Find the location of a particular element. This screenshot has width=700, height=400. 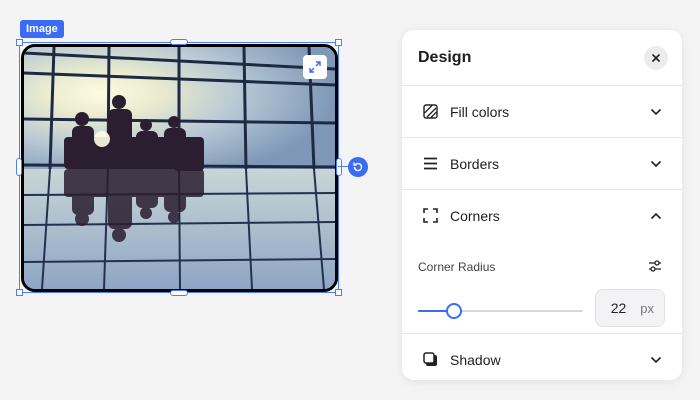

resize-handle-top is located at coordinates (179, 42).